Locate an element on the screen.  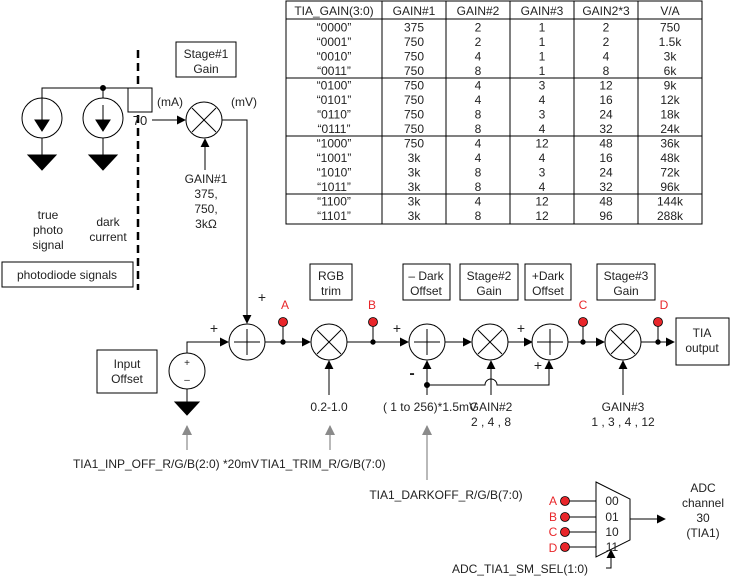
adc-output-2: channel is located at coordinates (703, 503).